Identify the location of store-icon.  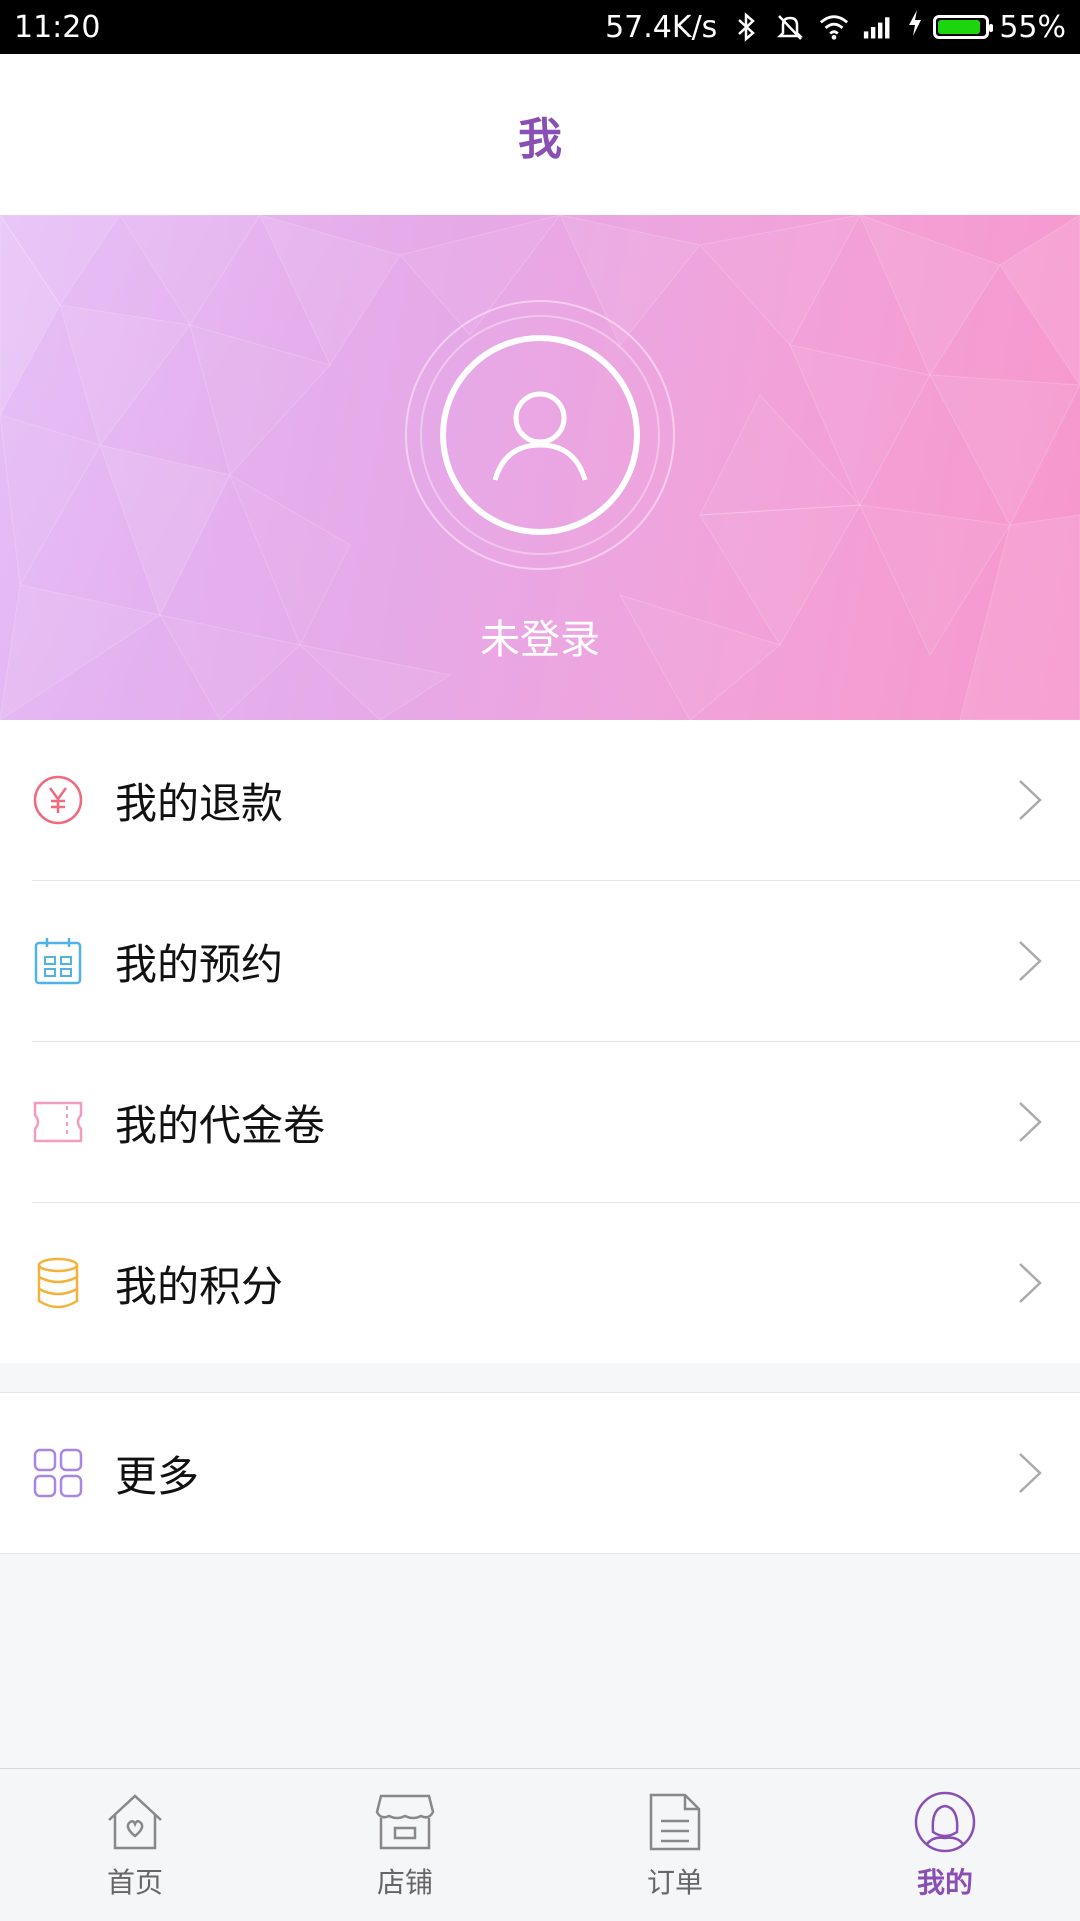
(405, 1822).